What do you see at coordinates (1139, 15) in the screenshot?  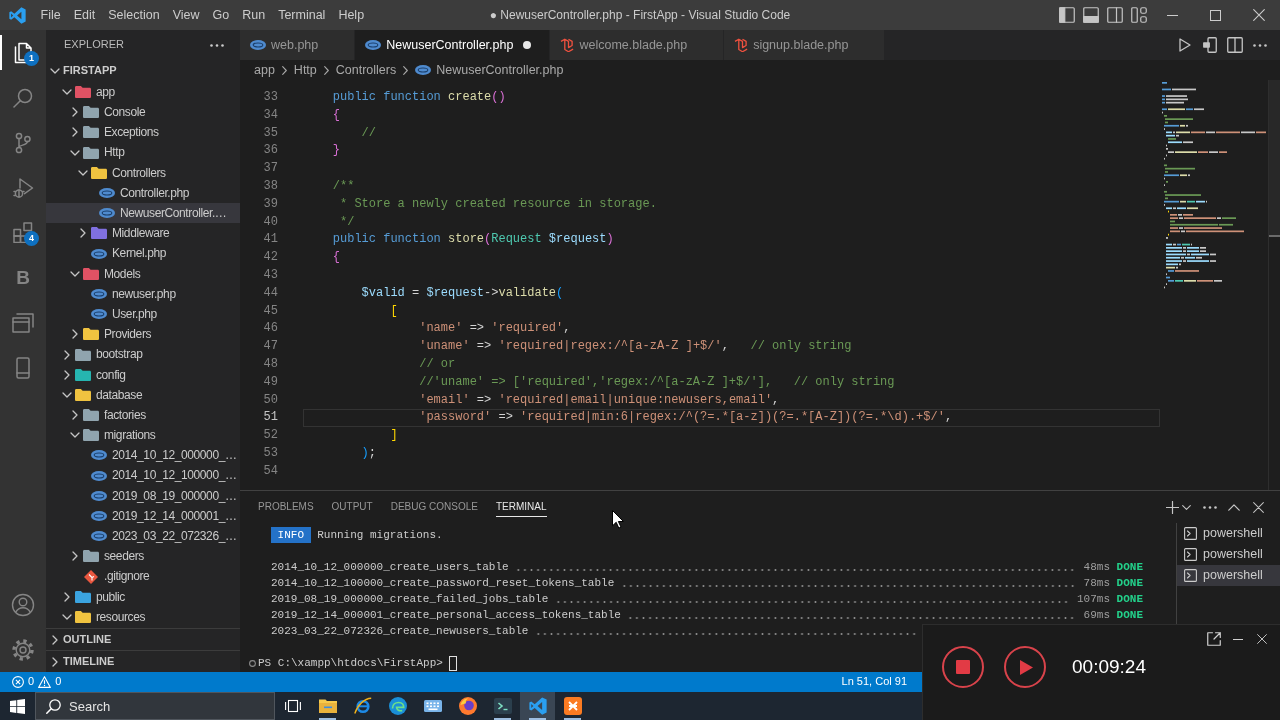 I see `layout-icon` at bounding box center [1139, 15].